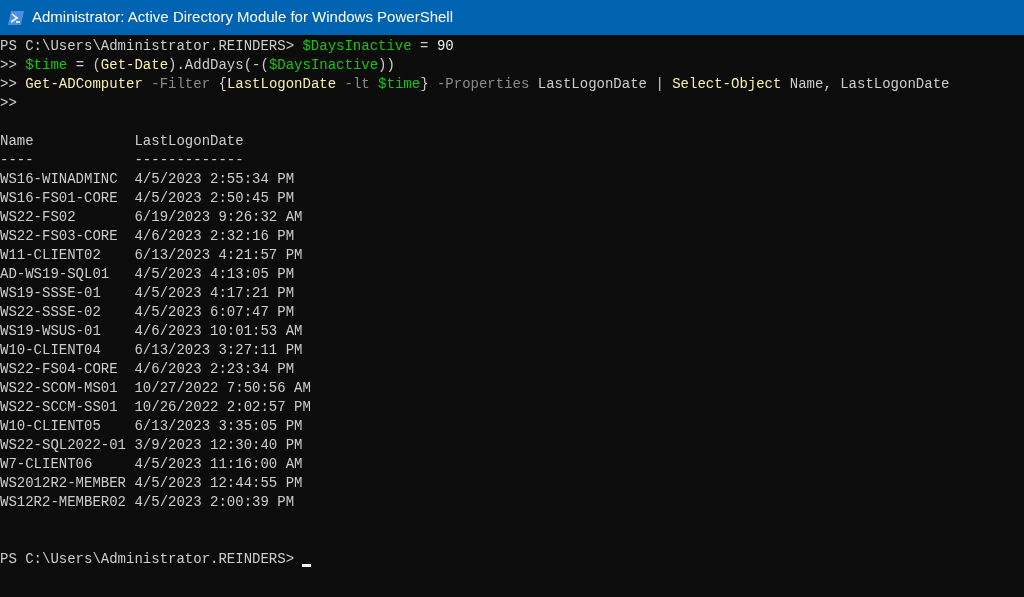 This screenshot has height=597, width=1024. What do you see at coordinates (600, 84) in the screenshot?
I see `plain-text: LastLogonDate |` at bounding box center [600, 84].